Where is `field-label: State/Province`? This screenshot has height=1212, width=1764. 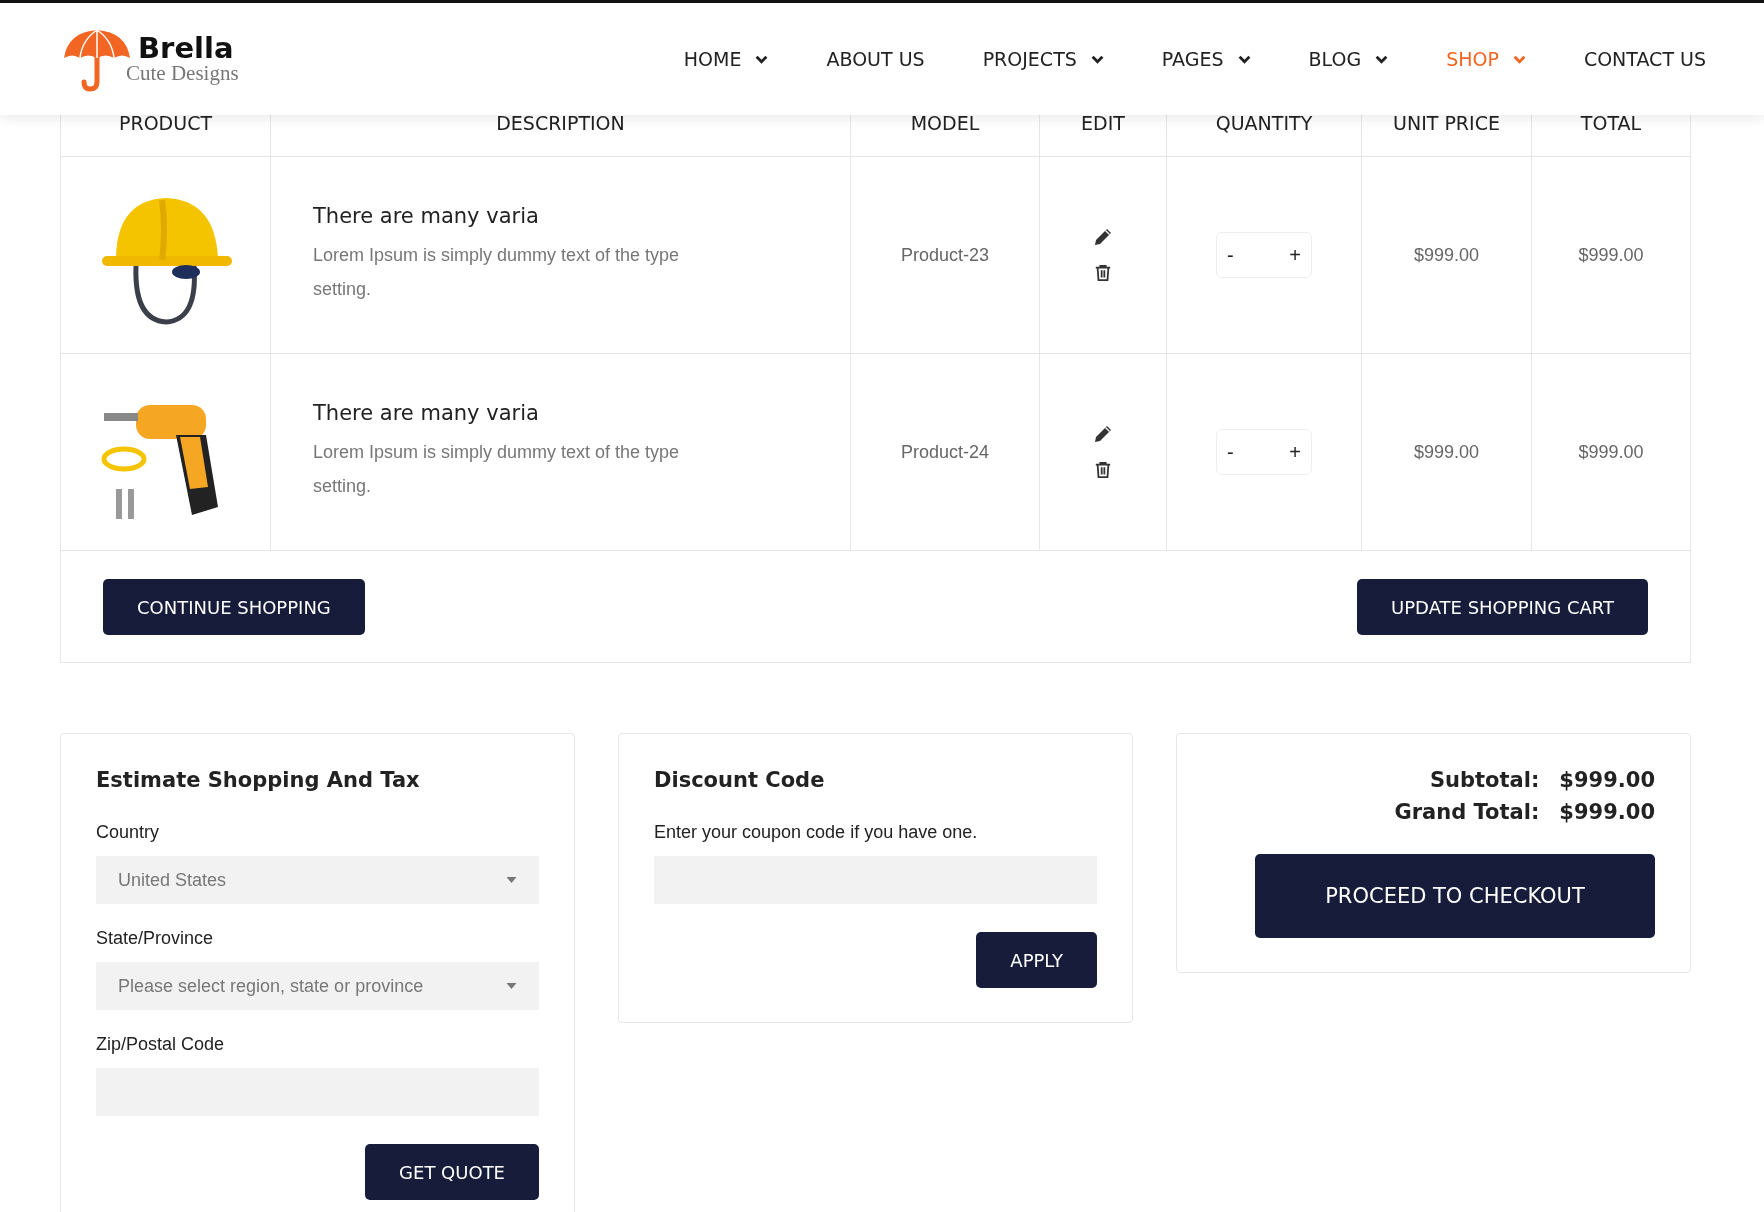
field-label: State/Province is located at coordinates (155, 938).